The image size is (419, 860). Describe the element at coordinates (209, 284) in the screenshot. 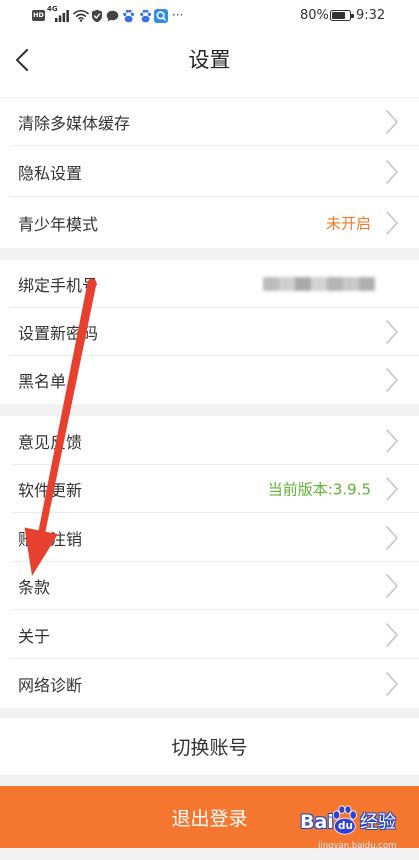

I see `row-bind-phone: 绑定手机号` at that location.